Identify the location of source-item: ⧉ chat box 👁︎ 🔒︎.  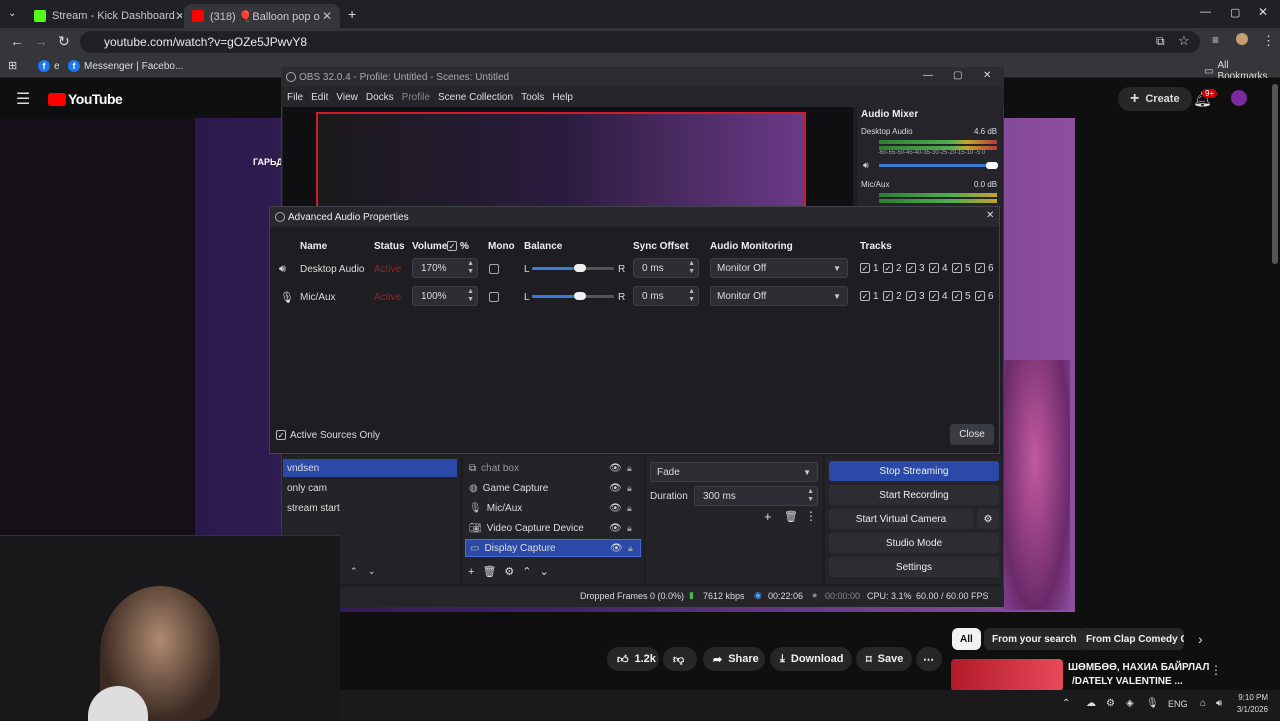
(553, 468).